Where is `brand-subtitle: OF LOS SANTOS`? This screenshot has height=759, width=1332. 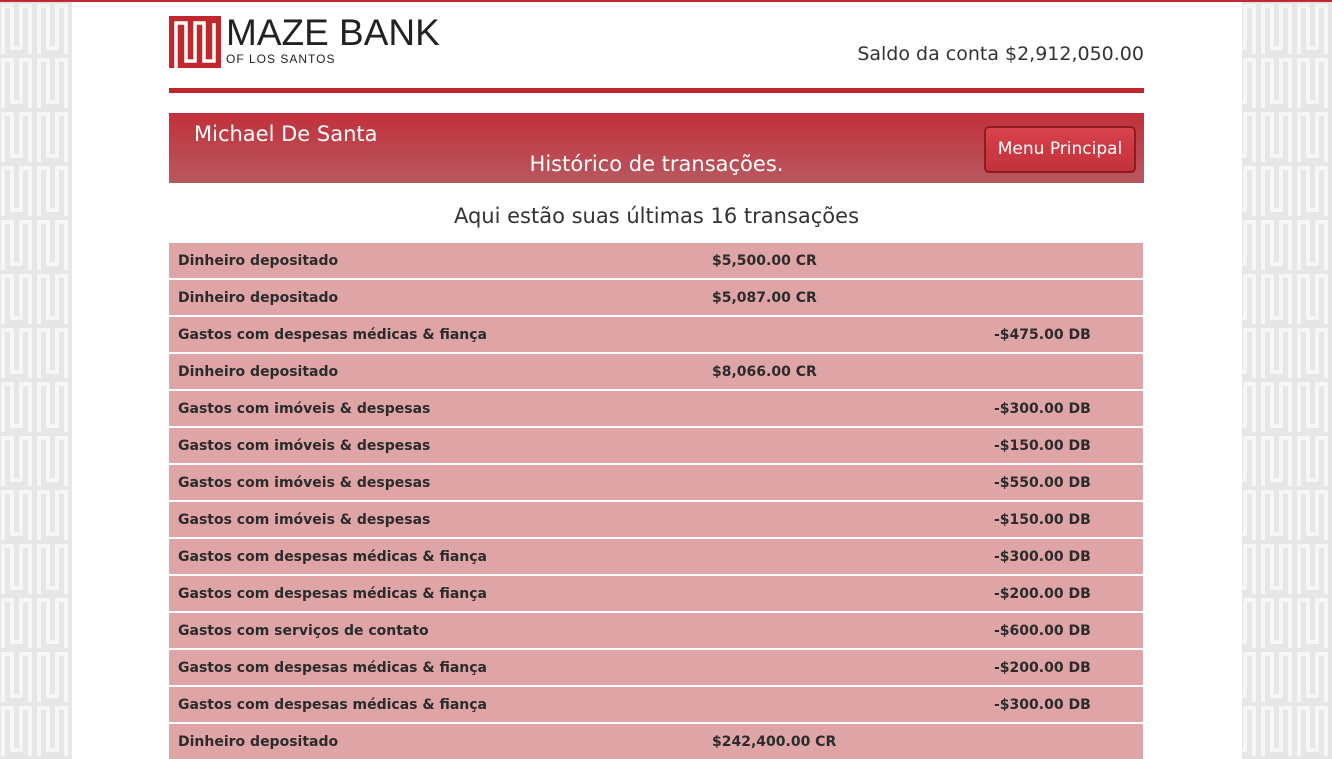
brand-subtitle: OF LOS SANTOS is located at coordinates (281, 59).